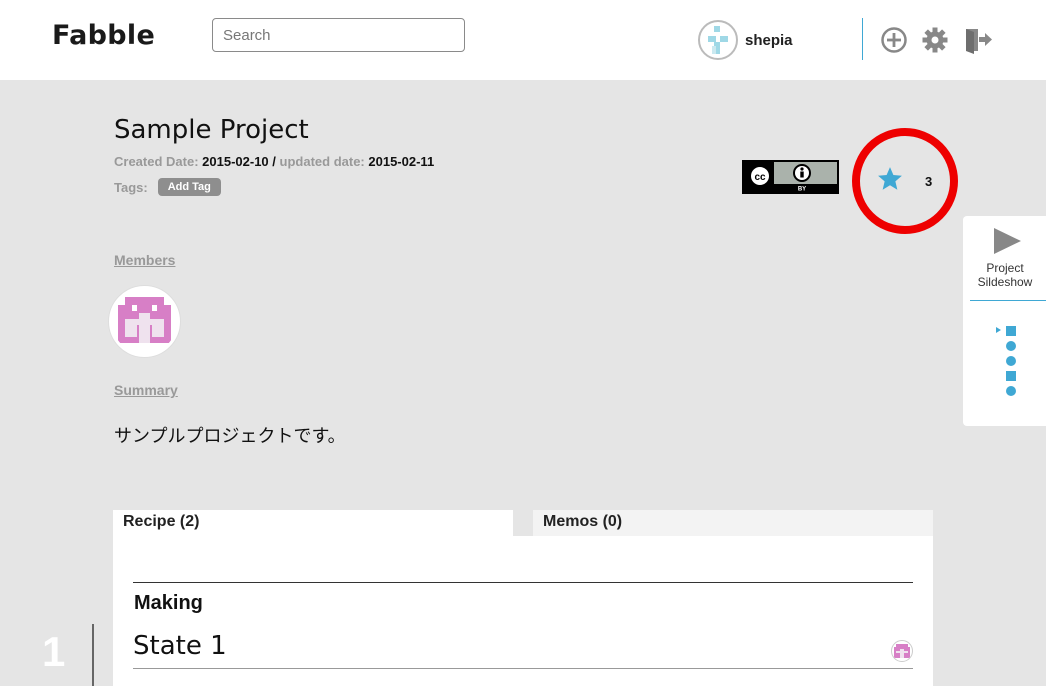  Describe the element at coordinates (902, 651) in the screenshot. I see `state-author-avatar` at that location.